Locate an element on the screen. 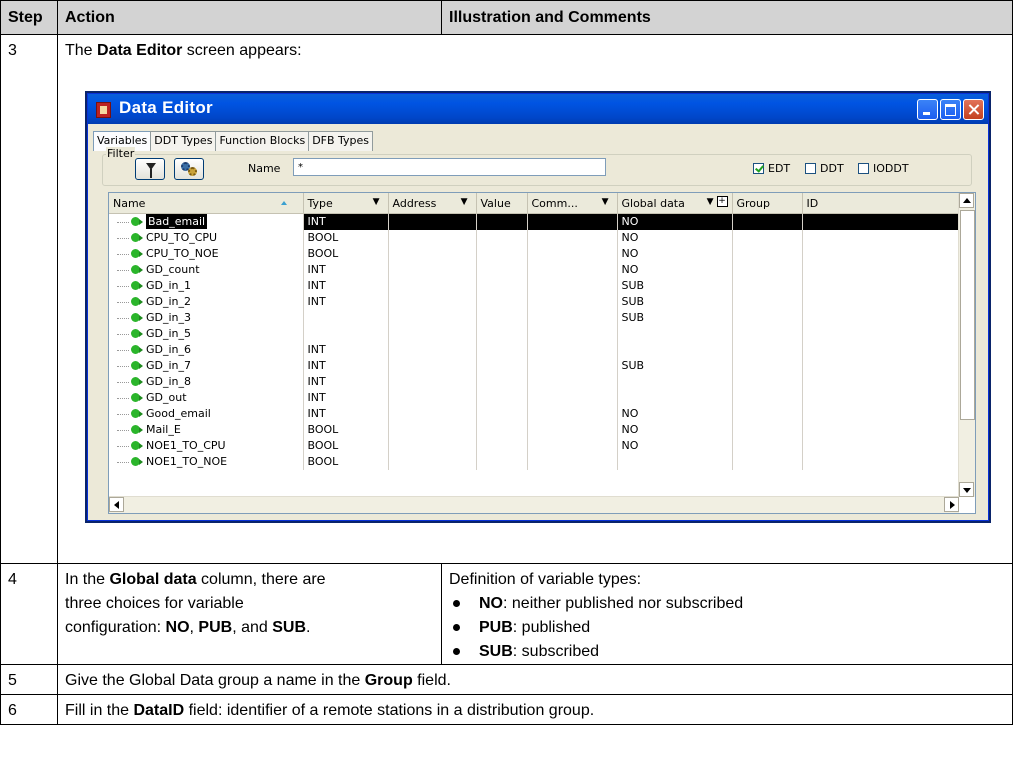 This screenshot has width=1018, height=762. variable-name-cell: GD_out is located at coordinates (206, 398).